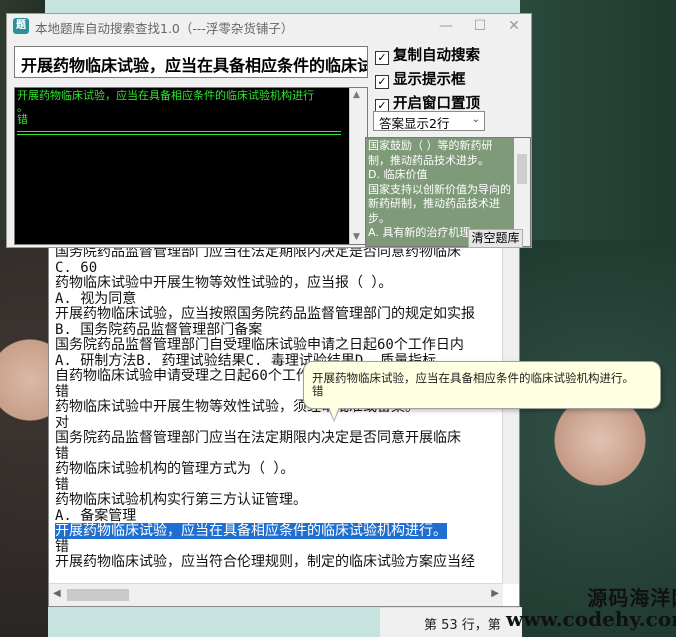 The width and height of the screenshot is (676, 637). Describe the element at coordinates (430, 153) in the screenshot. I see `answer-line: 国家鼓励（ ）等的新药研制，推动药品技术进步。` at that location.